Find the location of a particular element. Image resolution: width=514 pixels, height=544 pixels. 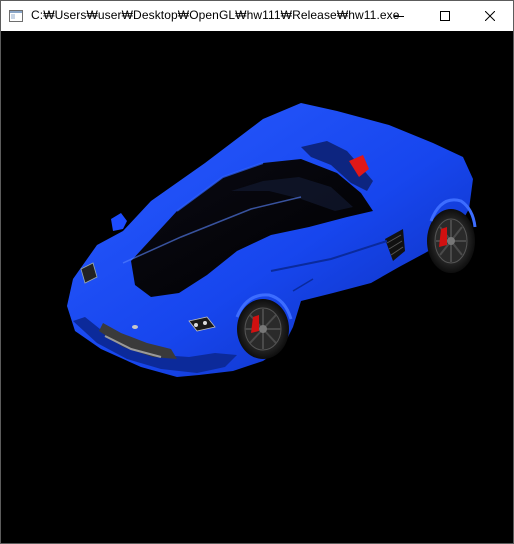

close-icon is located at coordinates (490, 16).